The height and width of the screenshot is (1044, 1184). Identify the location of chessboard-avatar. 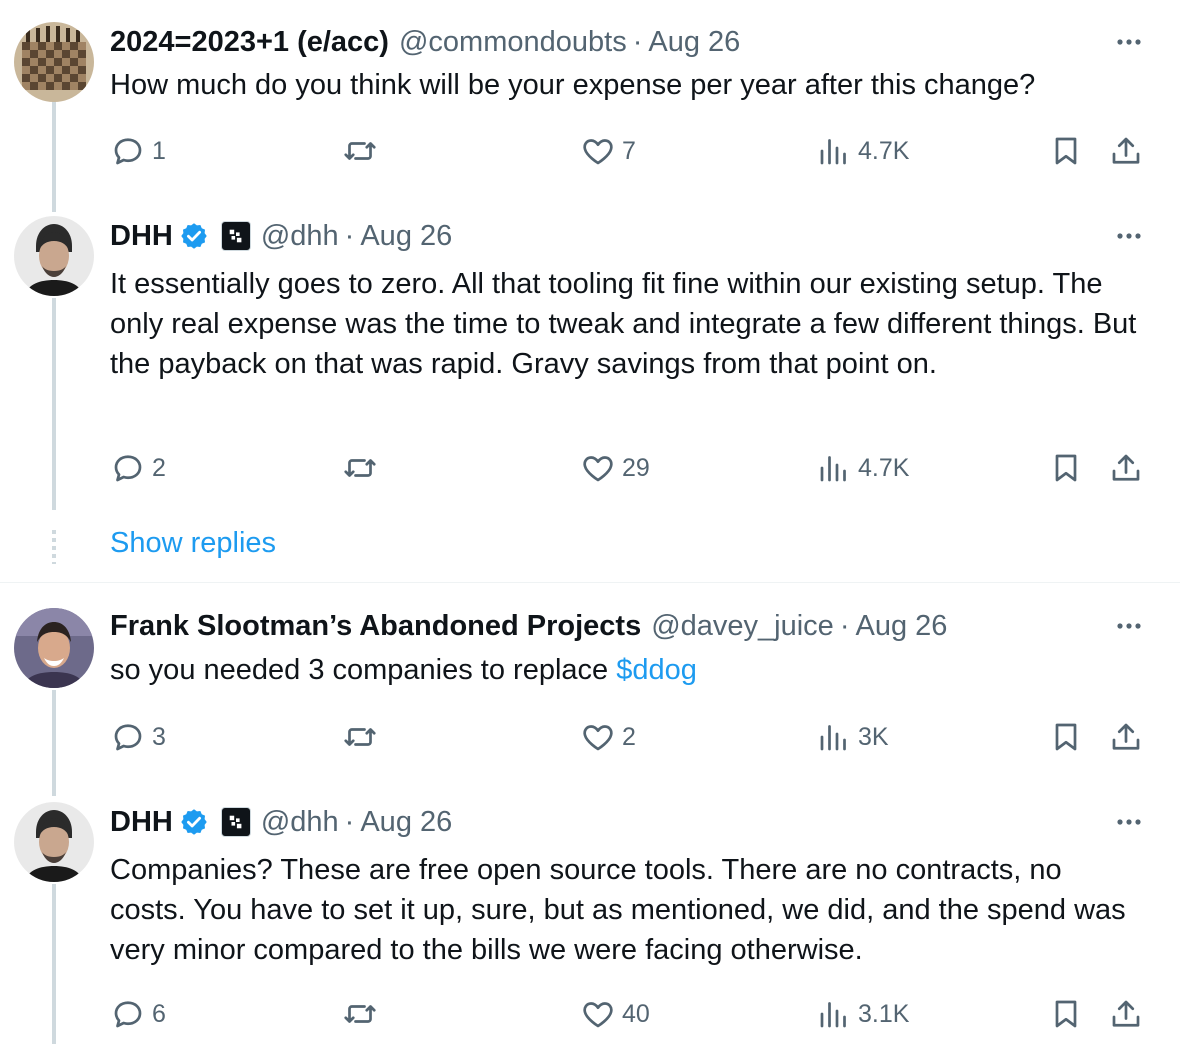
(54, 62).